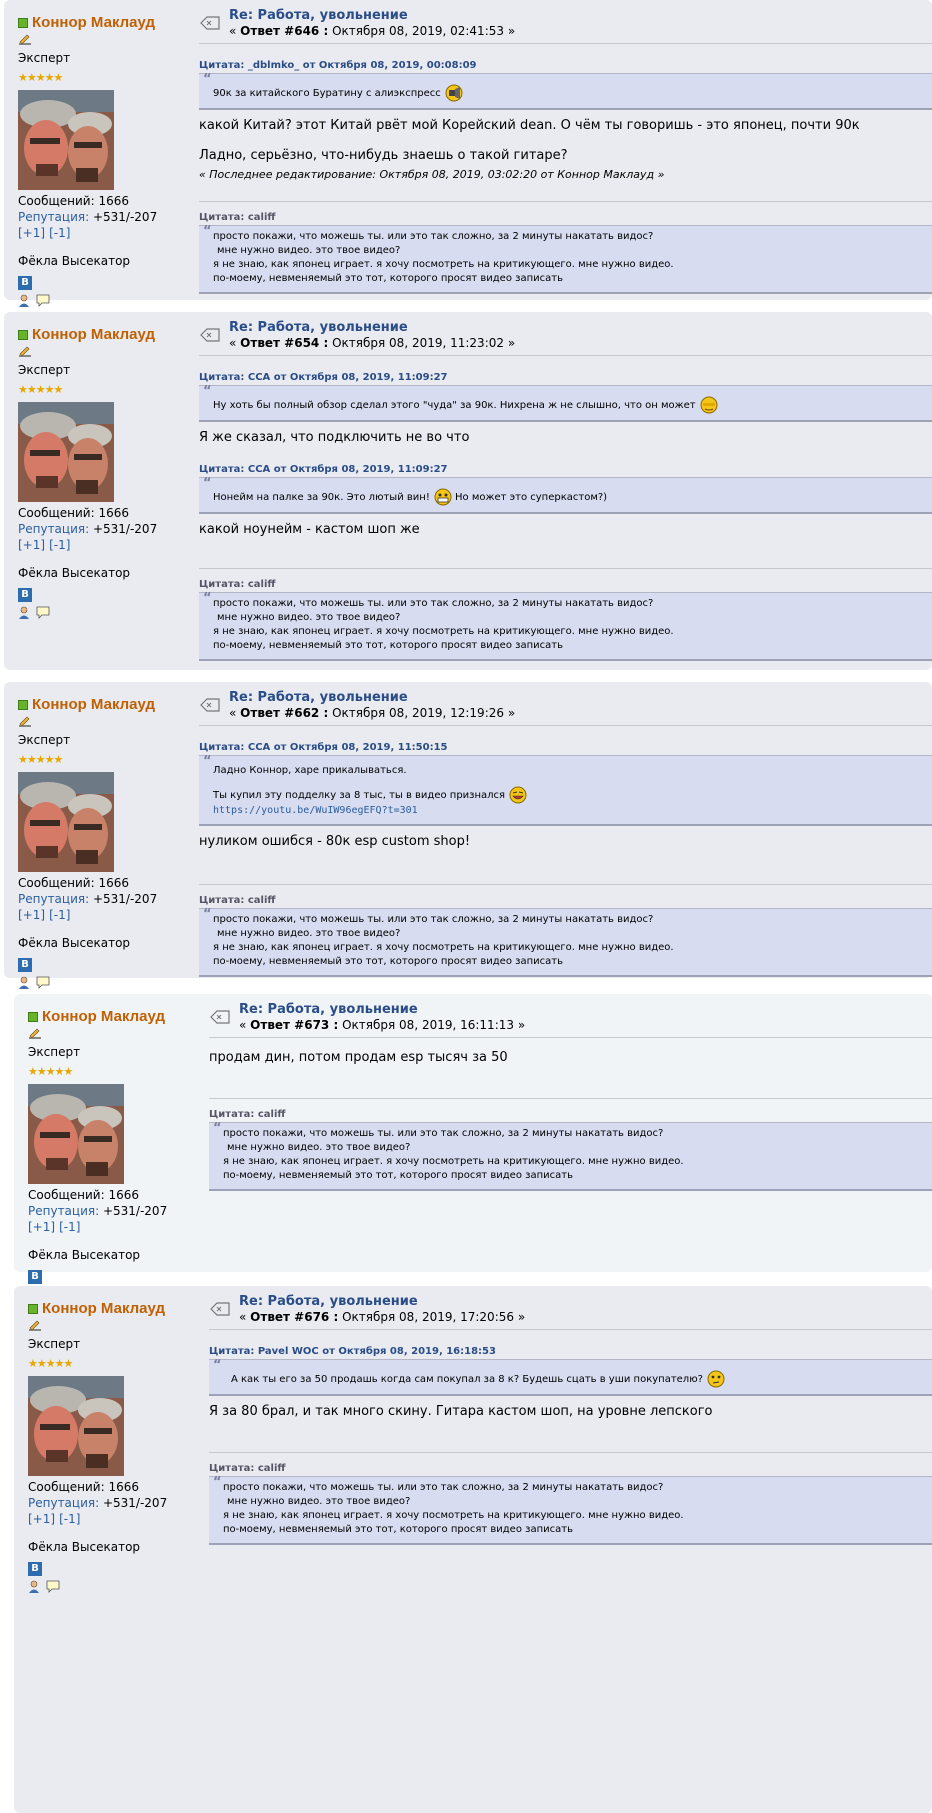 This screenshot has height=1813, width=932. What do you see at coordinates (424, 343) in the screenshot?
I see `post-date: Октября 08, 2019, 11:23:02 »` at bounding box center [424, 343].